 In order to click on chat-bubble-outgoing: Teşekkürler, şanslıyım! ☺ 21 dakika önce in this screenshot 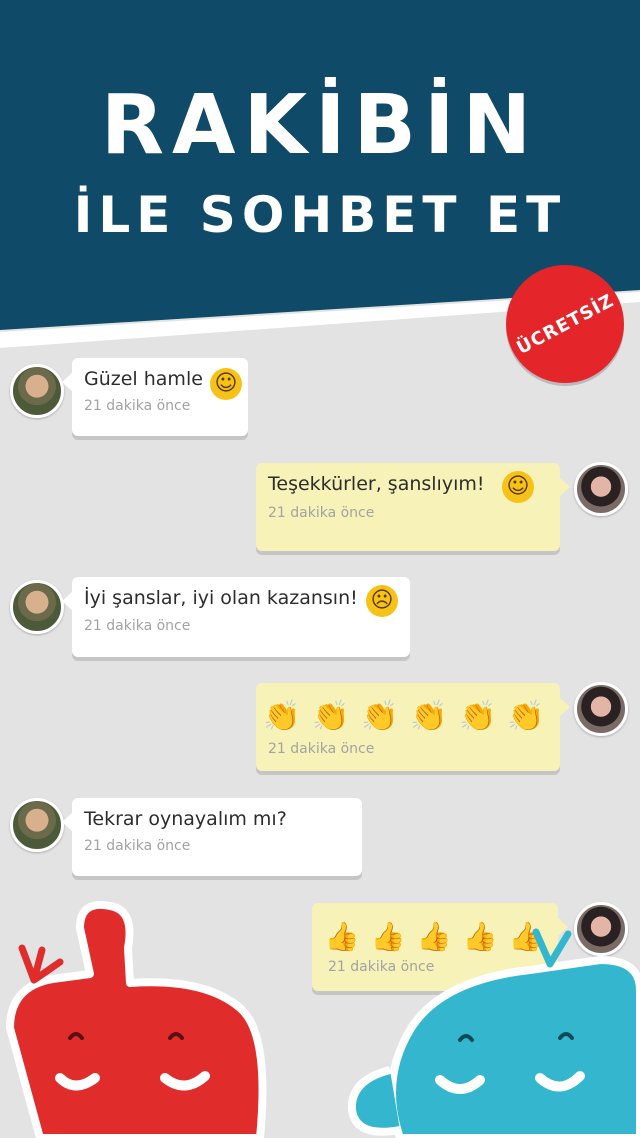, I will do `click(413, 507)`.